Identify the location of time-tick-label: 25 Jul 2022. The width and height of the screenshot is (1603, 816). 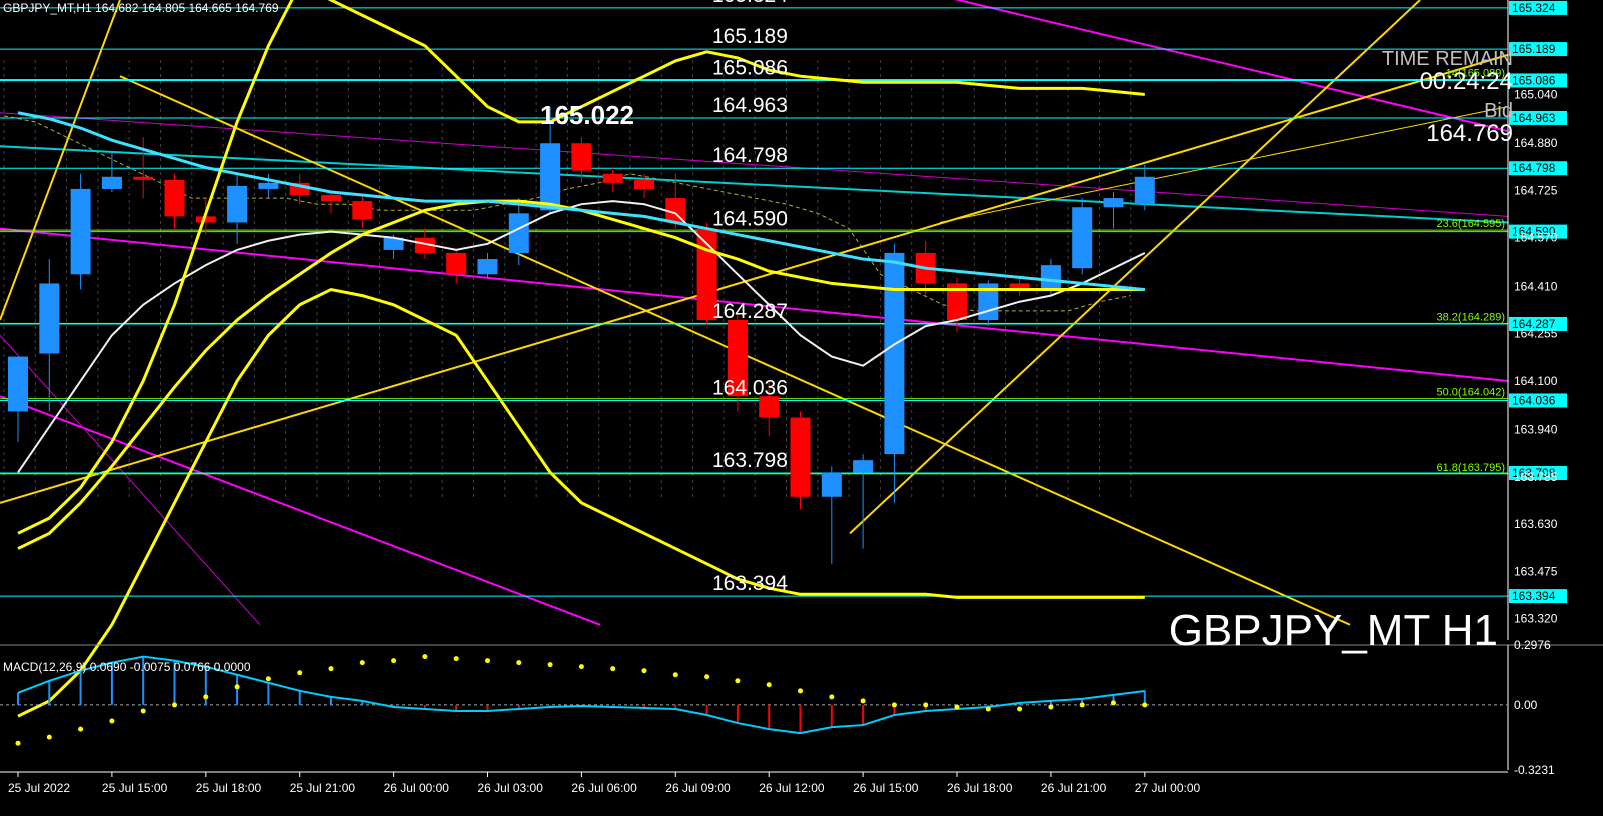
(39, 788).